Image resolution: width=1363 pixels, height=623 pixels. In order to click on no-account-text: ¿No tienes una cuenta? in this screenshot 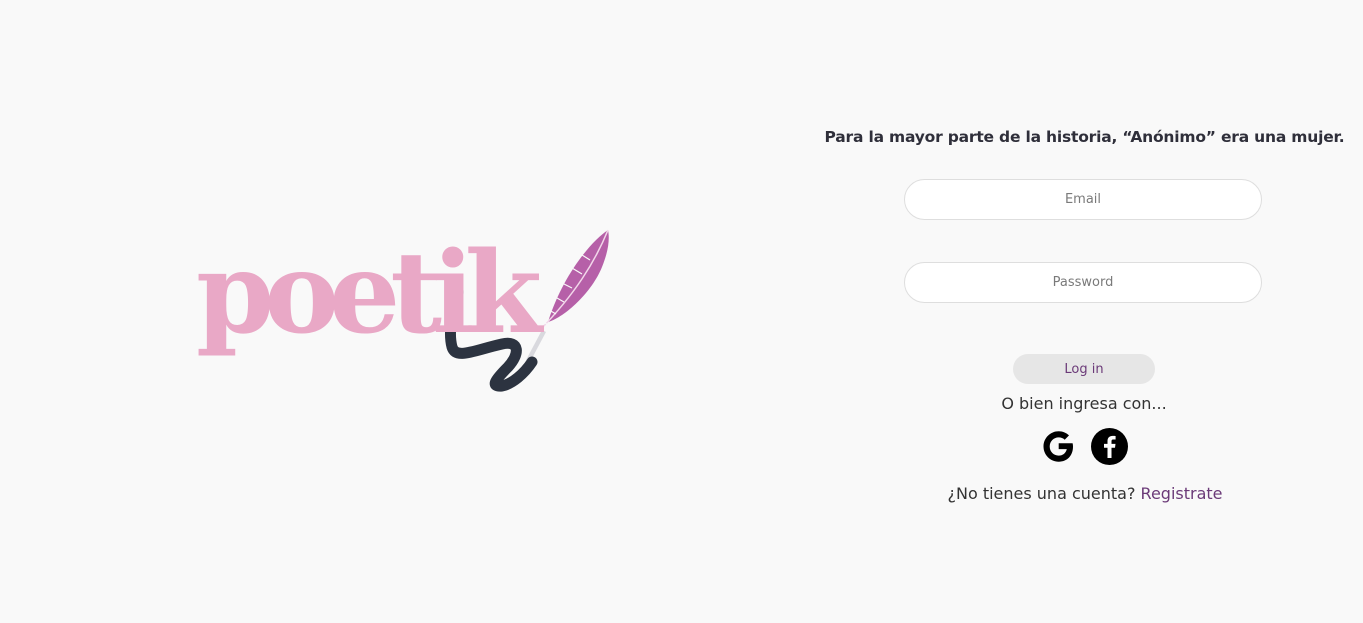, I will do `click(1041, 493)`.